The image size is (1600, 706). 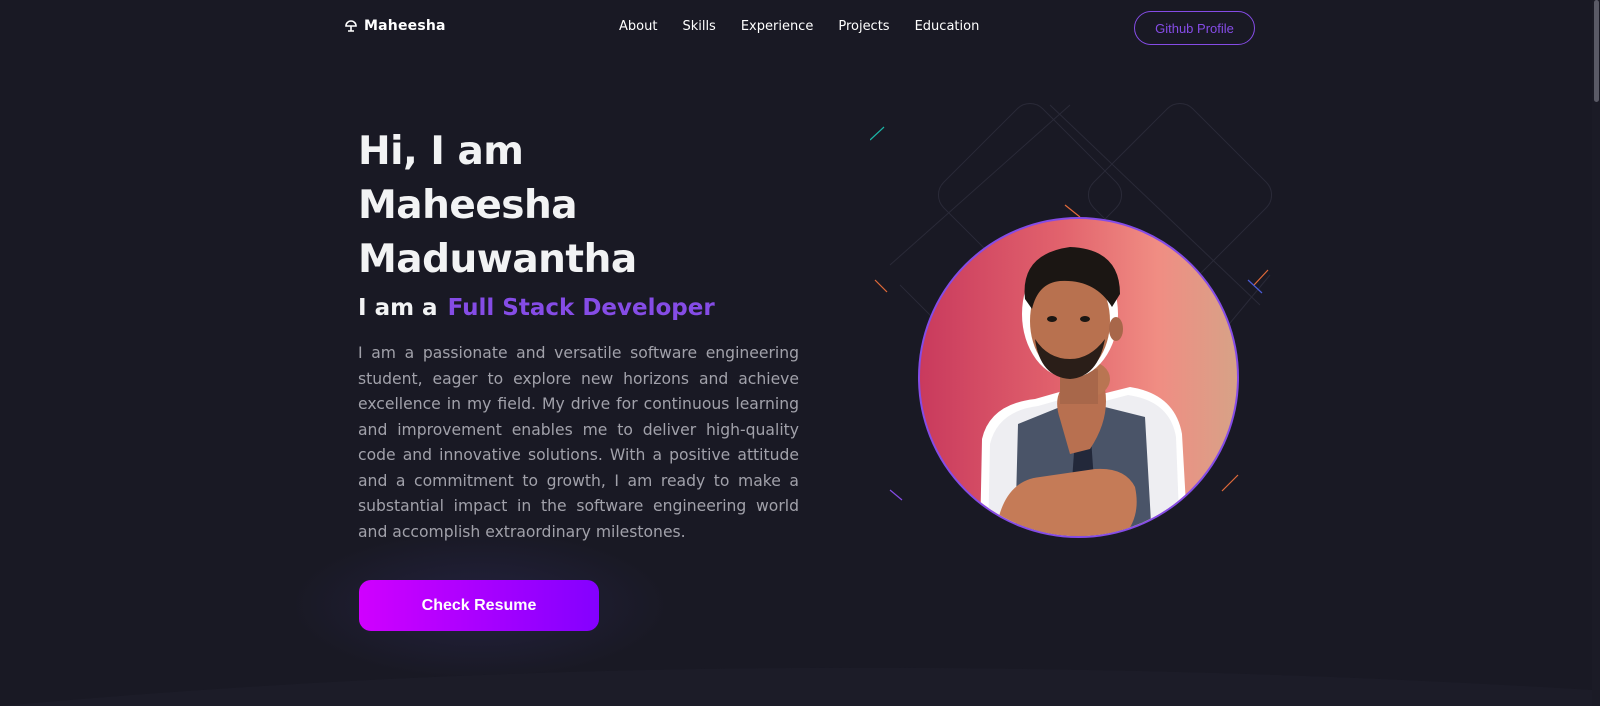 I want to click on page-scrollbar, so click(x=1596, y=353).